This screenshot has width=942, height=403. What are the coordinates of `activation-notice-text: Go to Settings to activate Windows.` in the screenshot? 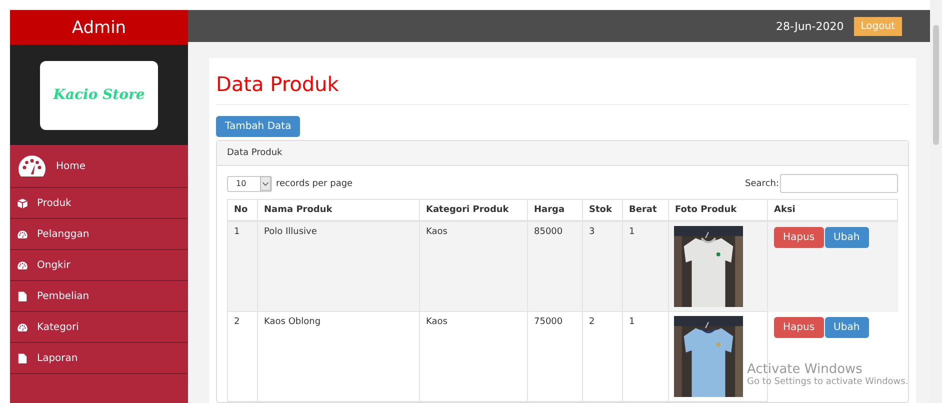 It's located at (827, 382).